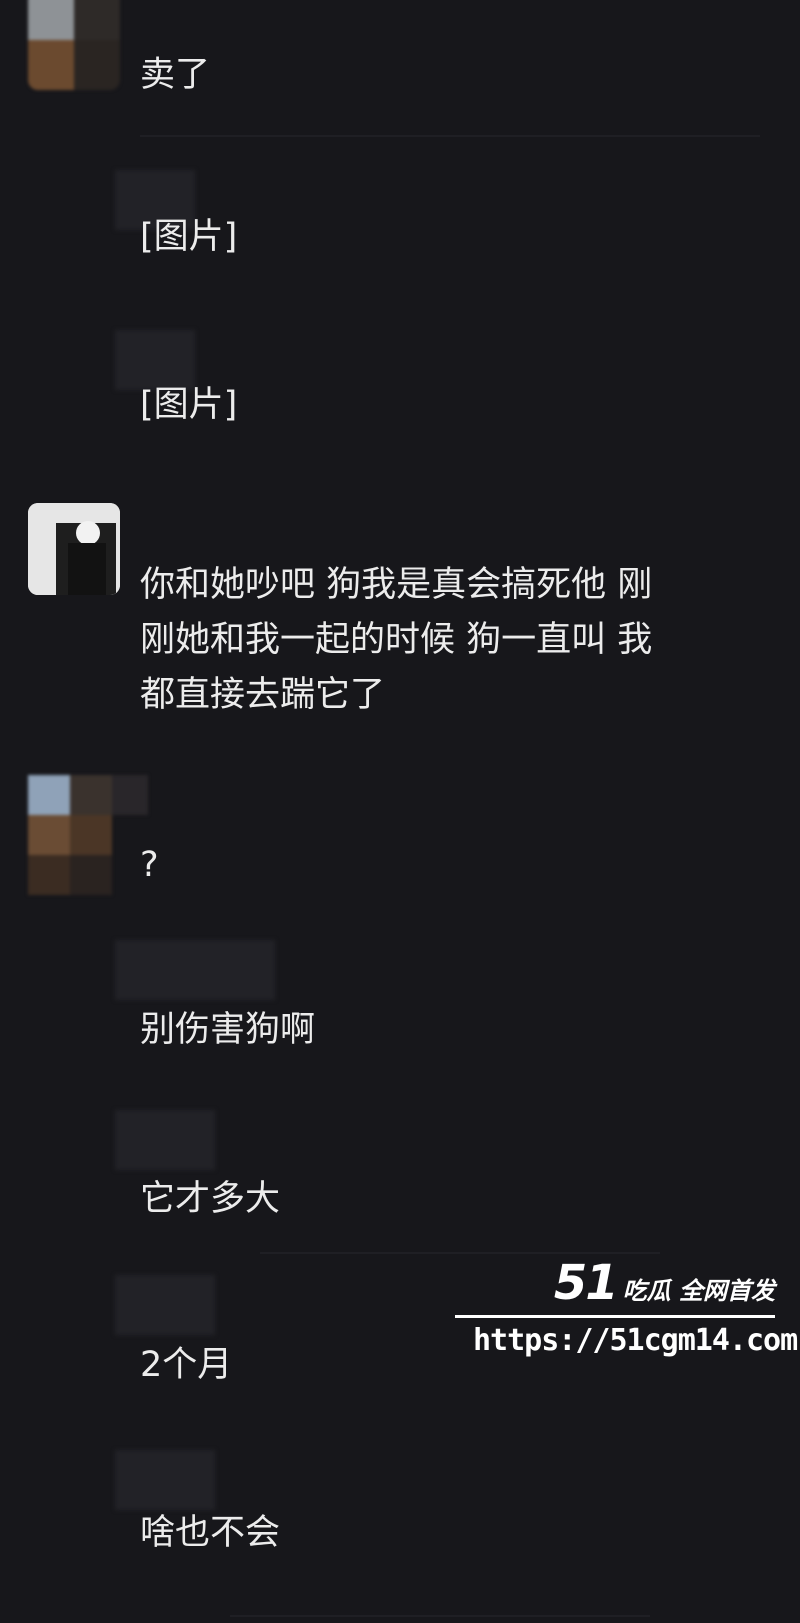 This screenshot has height=1623, width=800. I want to click on message-text: 啥也不会, so click(210, 1533).